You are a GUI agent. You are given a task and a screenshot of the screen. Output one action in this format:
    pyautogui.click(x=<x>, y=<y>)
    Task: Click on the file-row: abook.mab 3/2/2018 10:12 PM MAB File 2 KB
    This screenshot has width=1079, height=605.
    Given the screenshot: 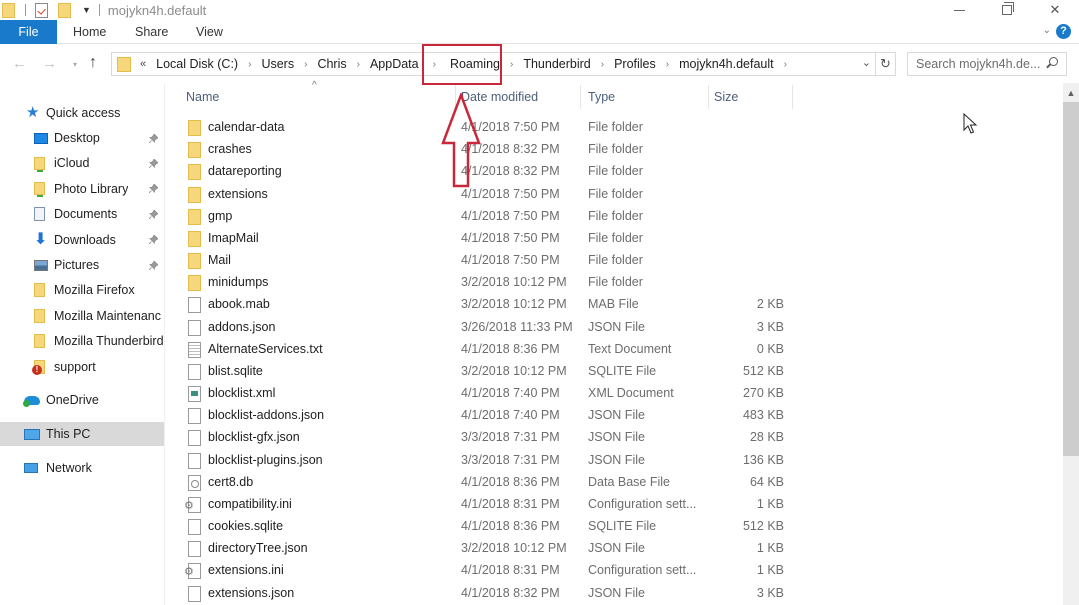 What is the action you would take?
    pyautogui.click(x=487, y=305)
    